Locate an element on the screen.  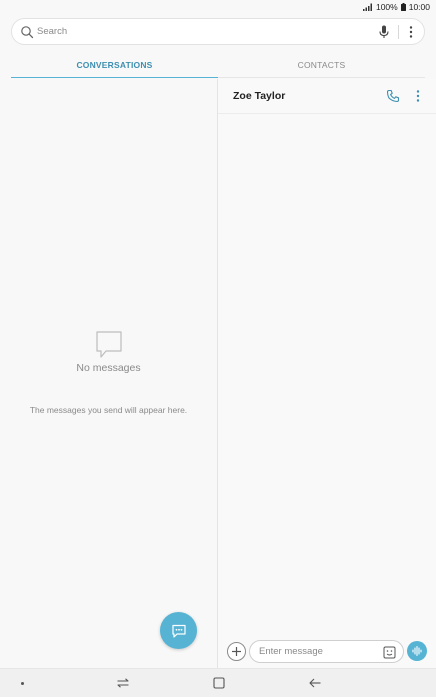
back-icon is located at coordinates (315, 683).